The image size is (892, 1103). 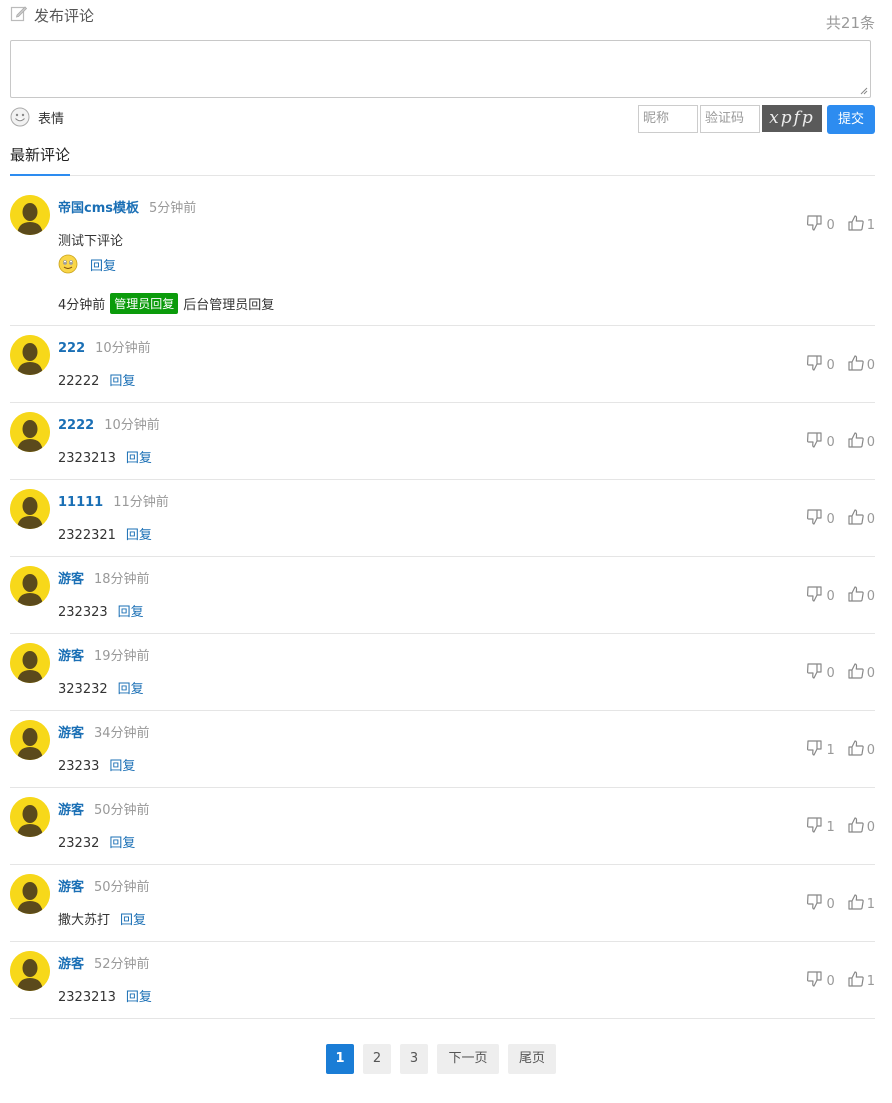 I want to click on comment-body: 23233 回复, so click(x=96, y=764).